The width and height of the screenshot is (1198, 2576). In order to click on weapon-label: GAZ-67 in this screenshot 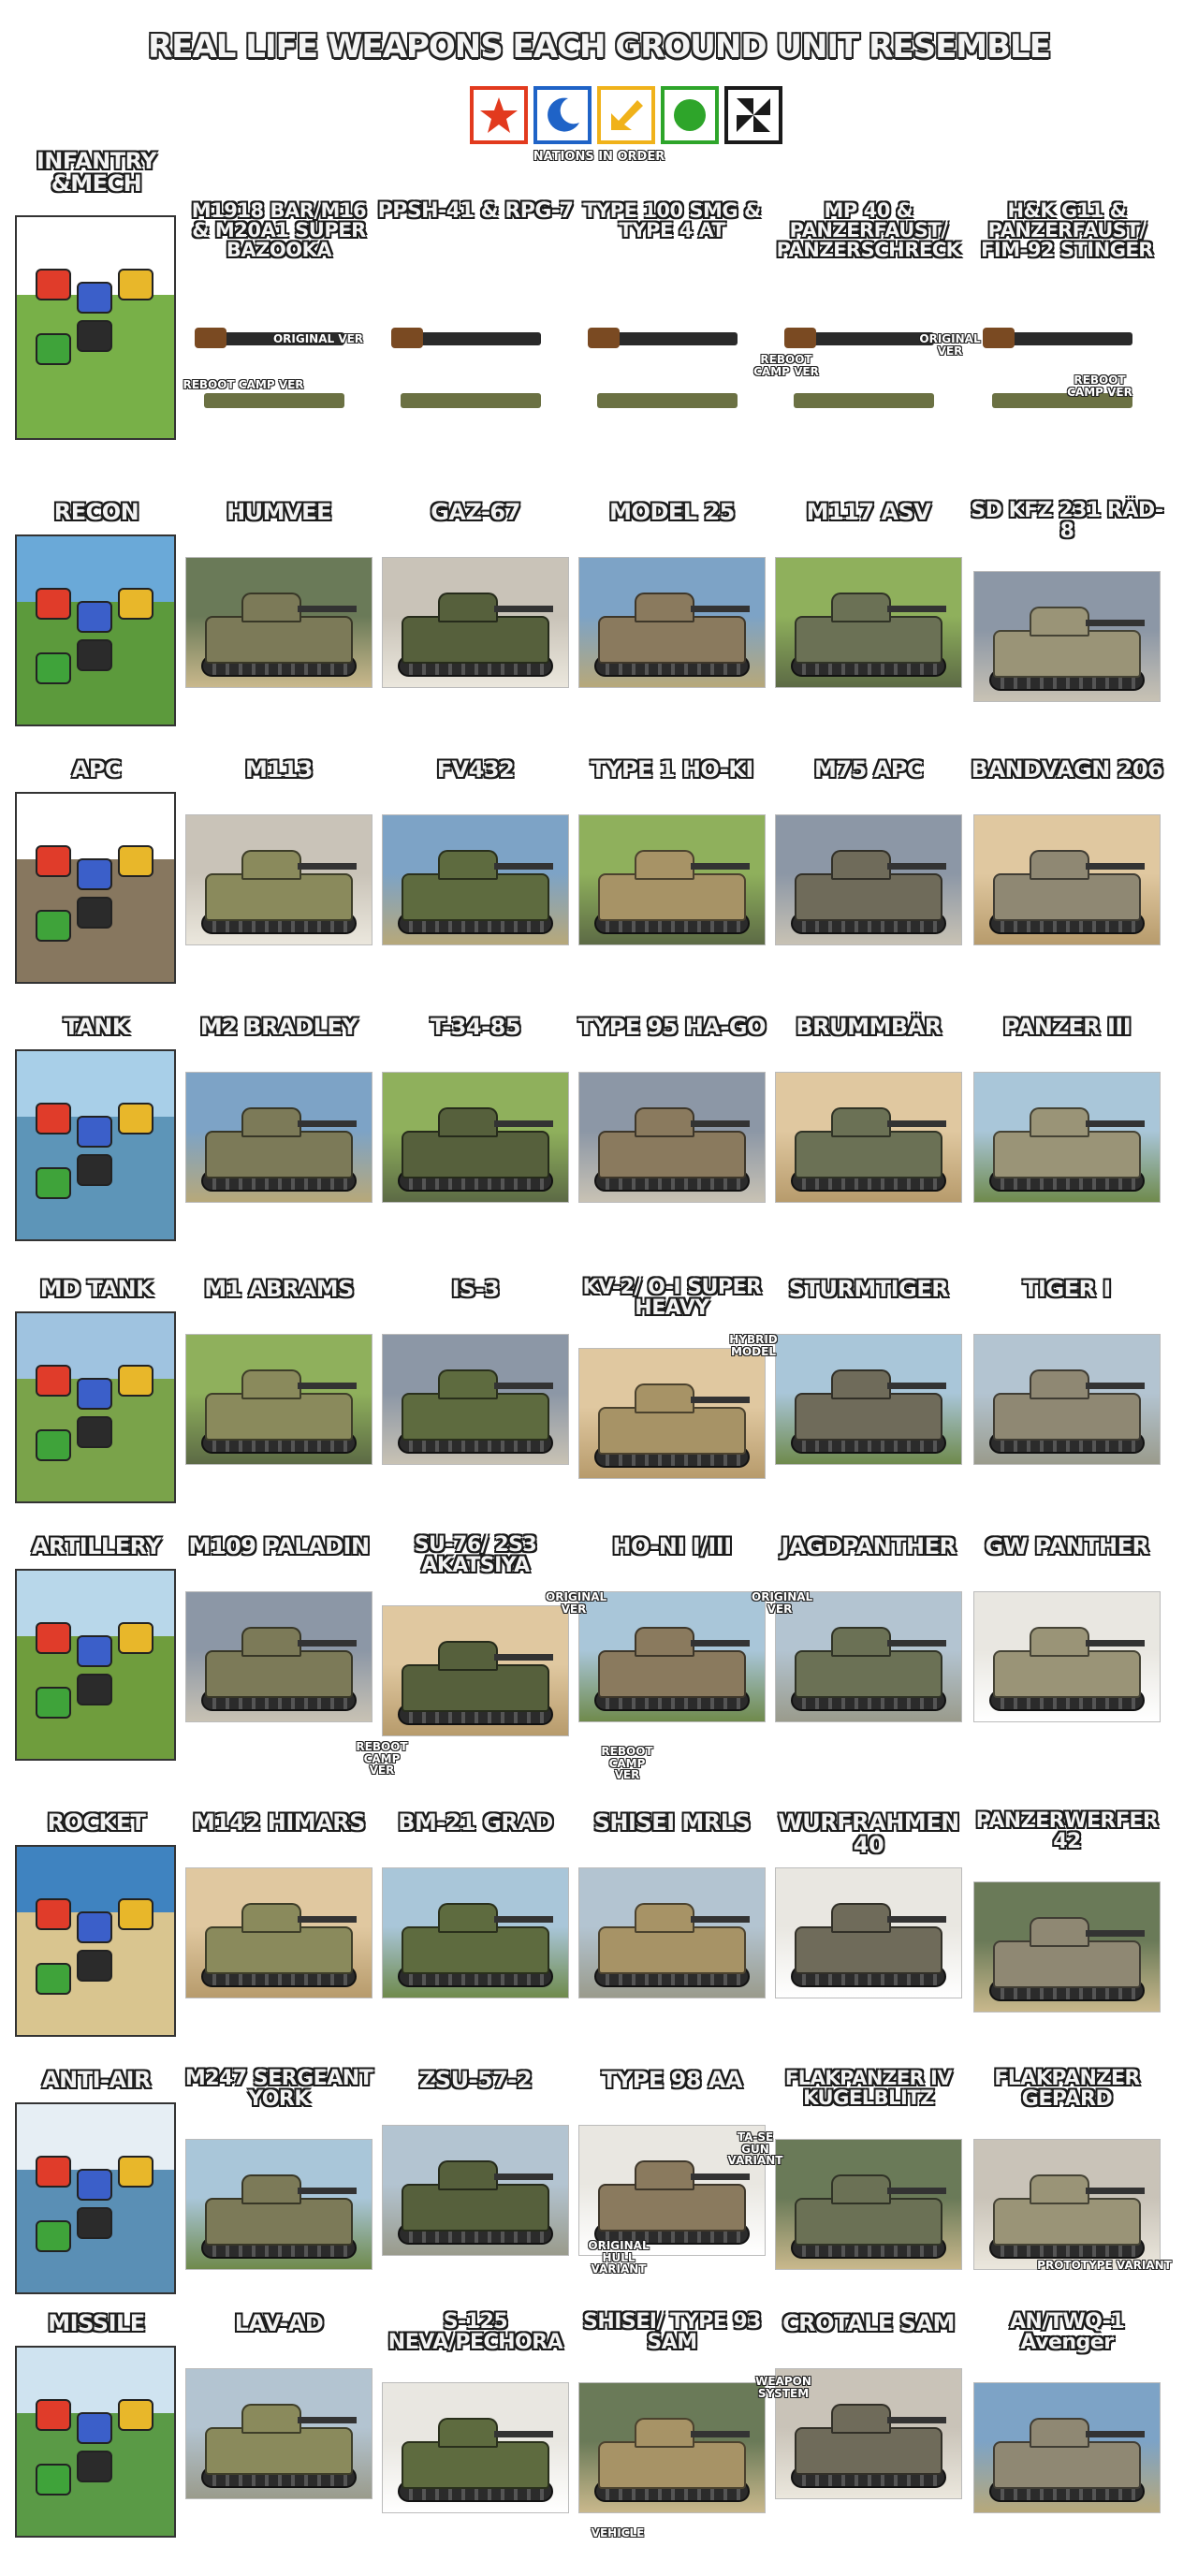, I will do `click(475, 512)`.